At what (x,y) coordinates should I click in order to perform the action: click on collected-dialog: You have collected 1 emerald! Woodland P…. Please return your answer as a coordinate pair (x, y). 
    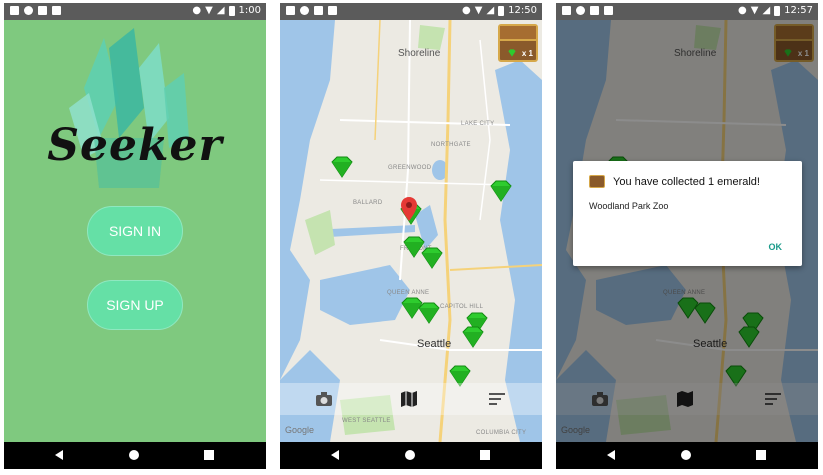
    Looking at the image, I should click on (687, 213).